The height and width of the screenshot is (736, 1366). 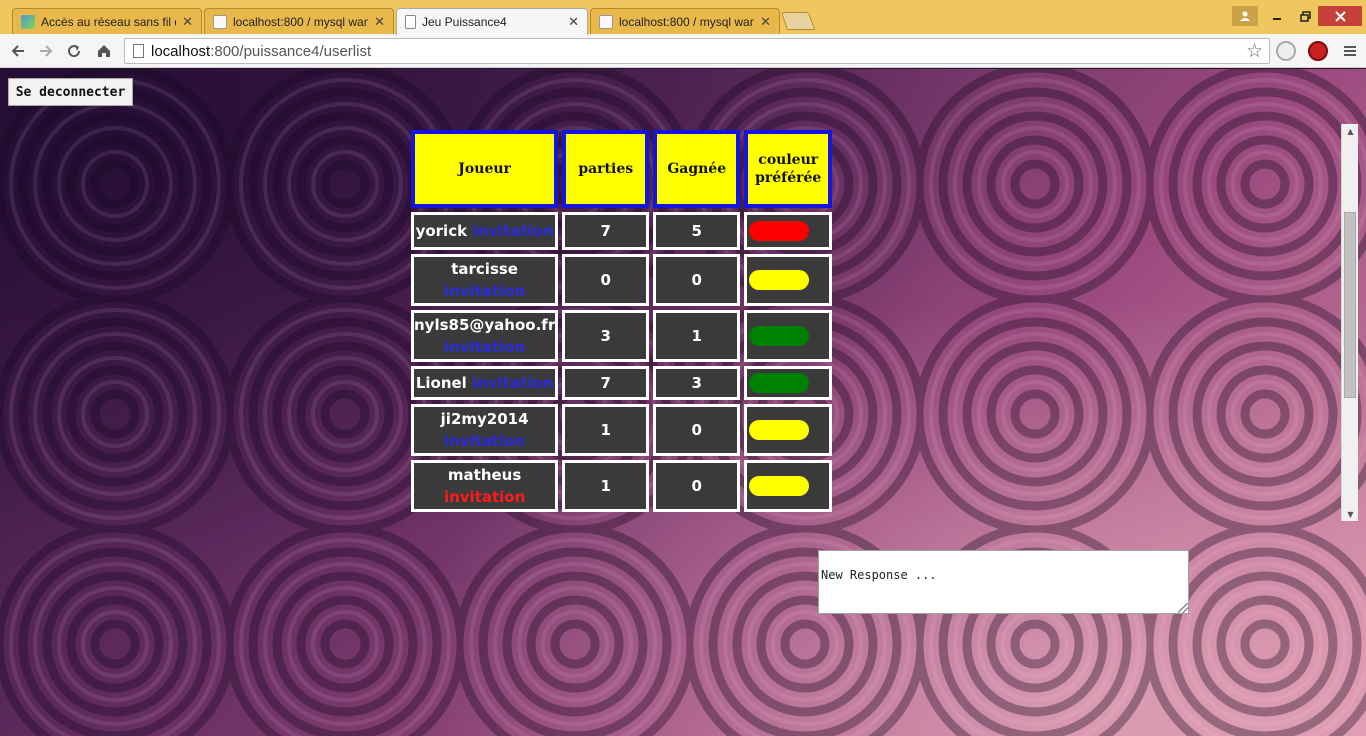 What do you see at coordinates (685, 21) in the screenshot?
I see `tab-phpmyadmin-2: localhost:800 / mysql wam ✕` at bounding box center [685, 21].